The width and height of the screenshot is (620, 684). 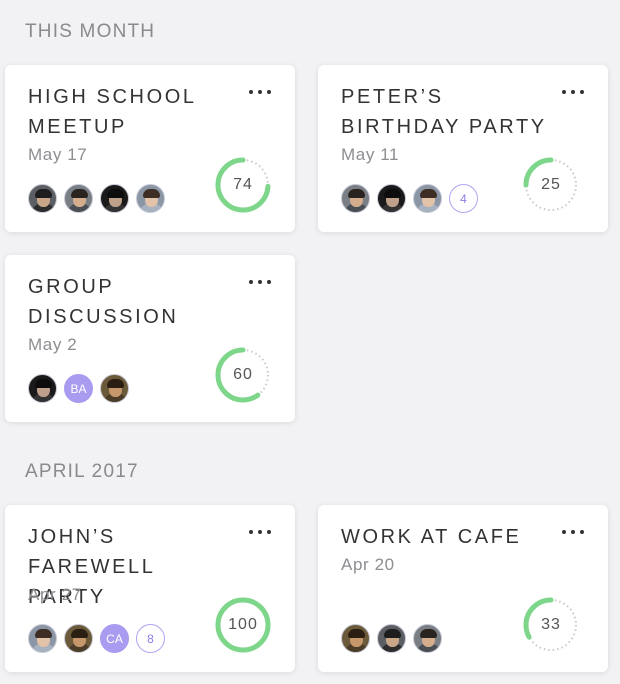 What do you see at coordinates (431, 537) in the screenshot?
I see `event-title: WORK AT CAFE` at bounding box center [431, 537].